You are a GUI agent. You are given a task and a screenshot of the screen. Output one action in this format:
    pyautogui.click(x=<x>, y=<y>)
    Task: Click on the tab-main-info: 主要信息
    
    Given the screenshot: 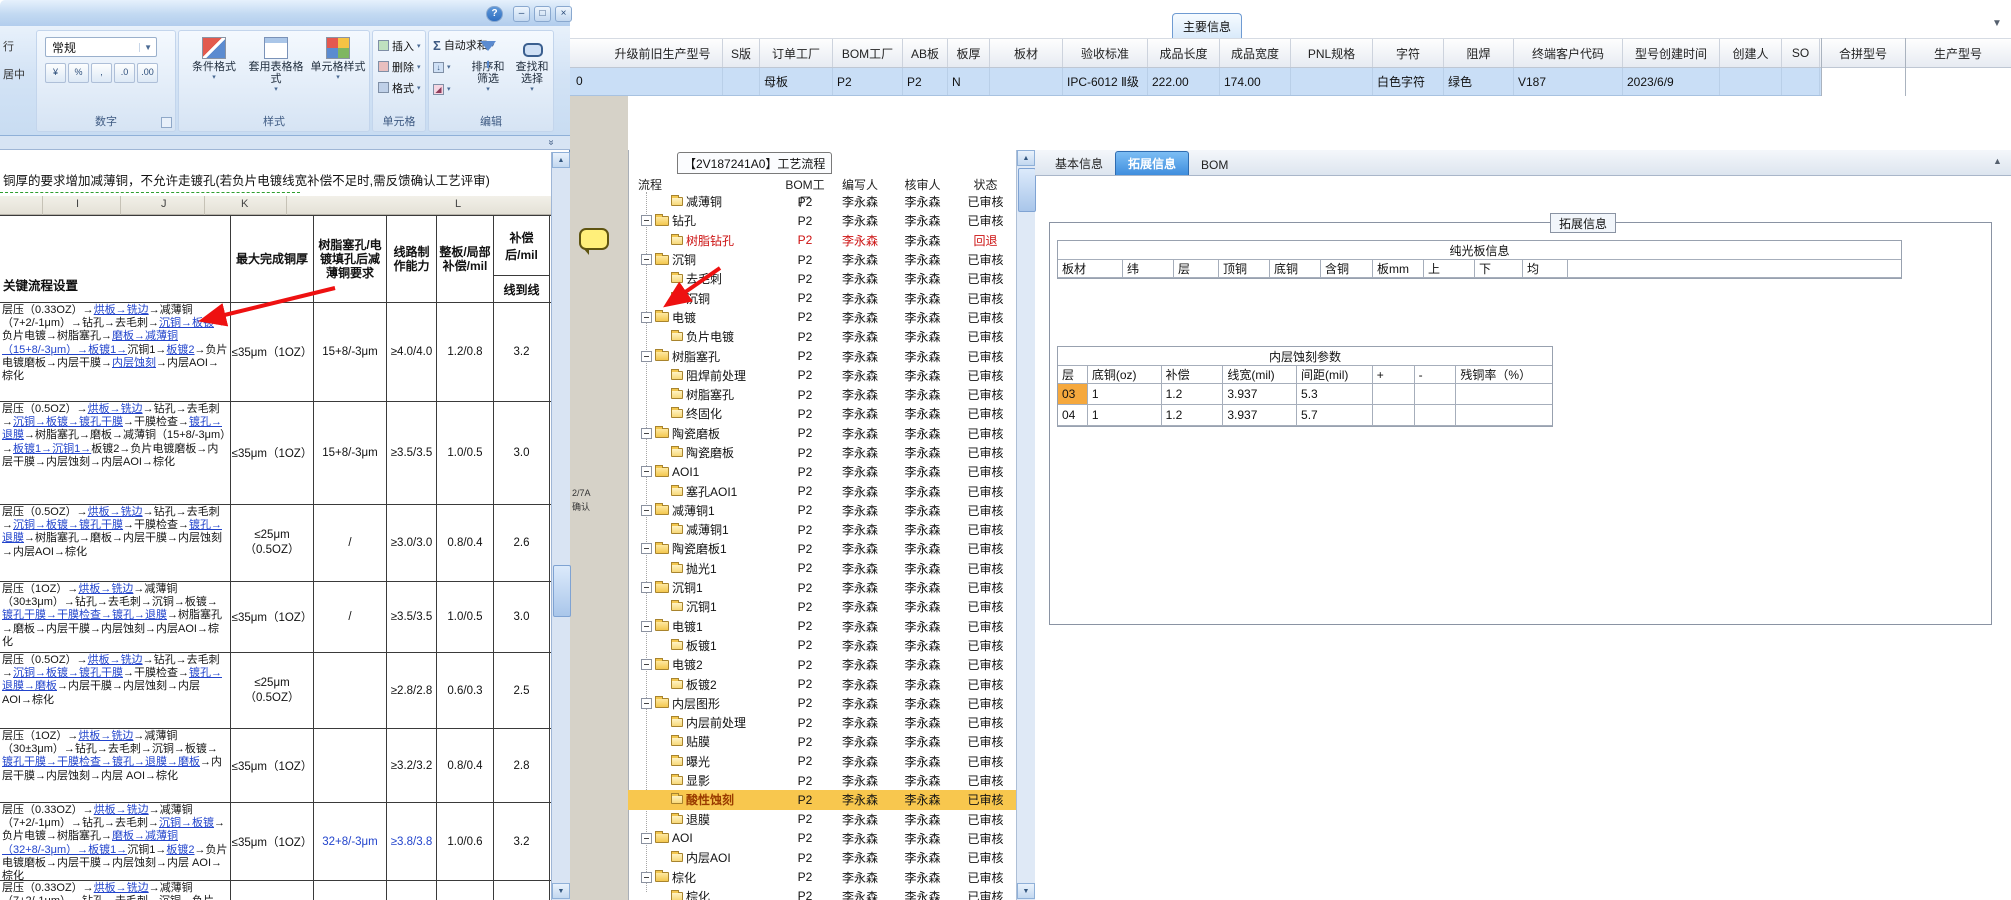 What is the action you would take?
    pyautogui.click(x=1207, y=26)
    